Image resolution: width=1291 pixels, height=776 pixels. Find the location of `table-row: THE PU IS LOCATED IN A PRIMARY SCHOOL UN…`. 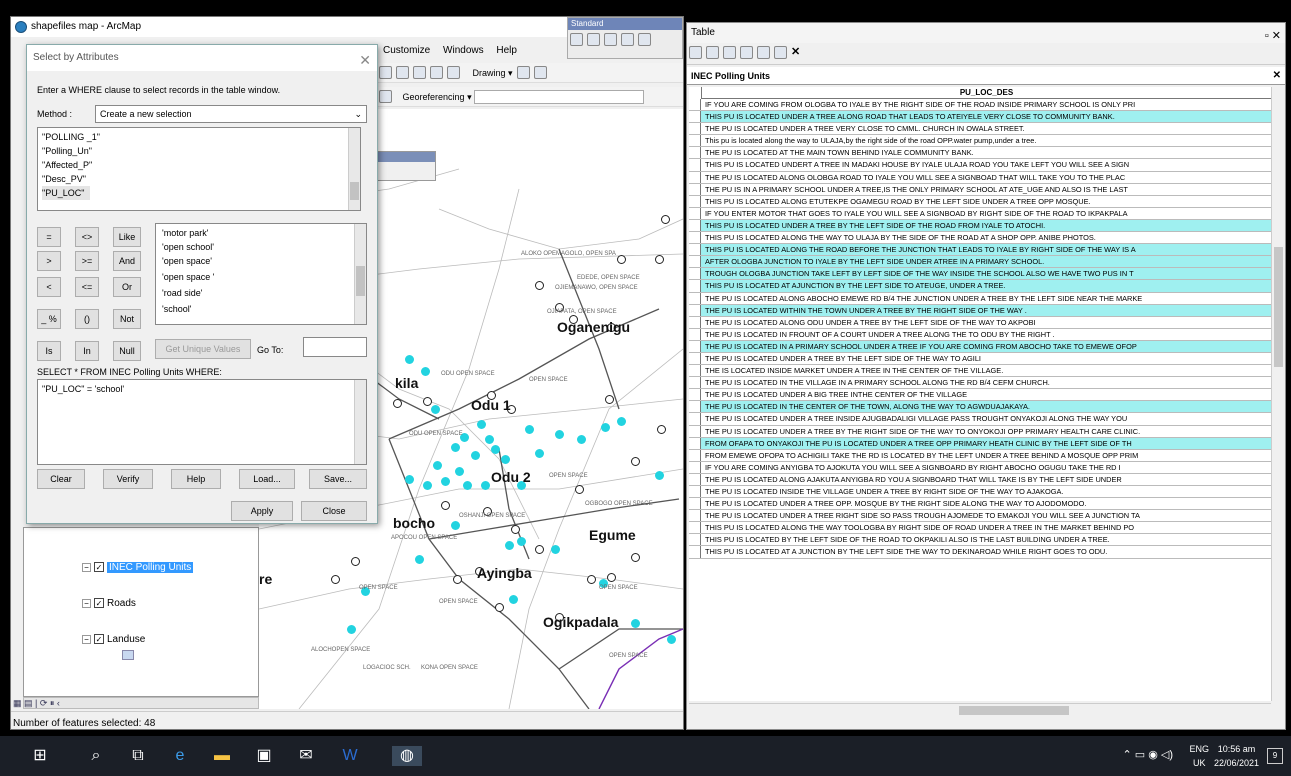

table-row: THE PU IS LOCATED IN A PRIMARY SCHOOL UN… is located at coordinates (980, 346).